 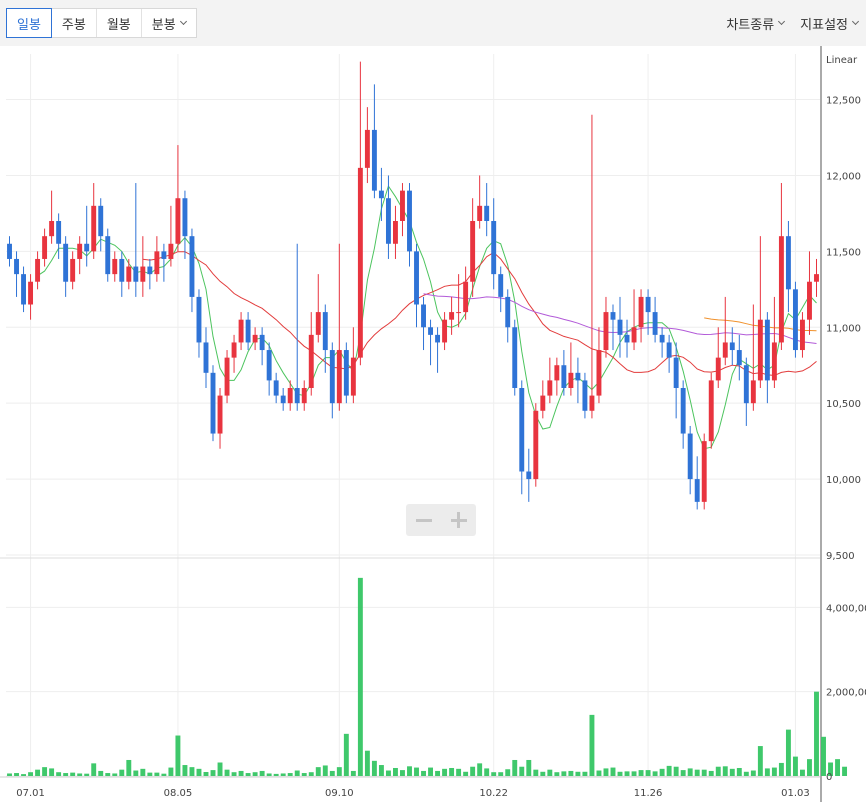 I want to click on zoom-in-button, so click(x=458, y=520).